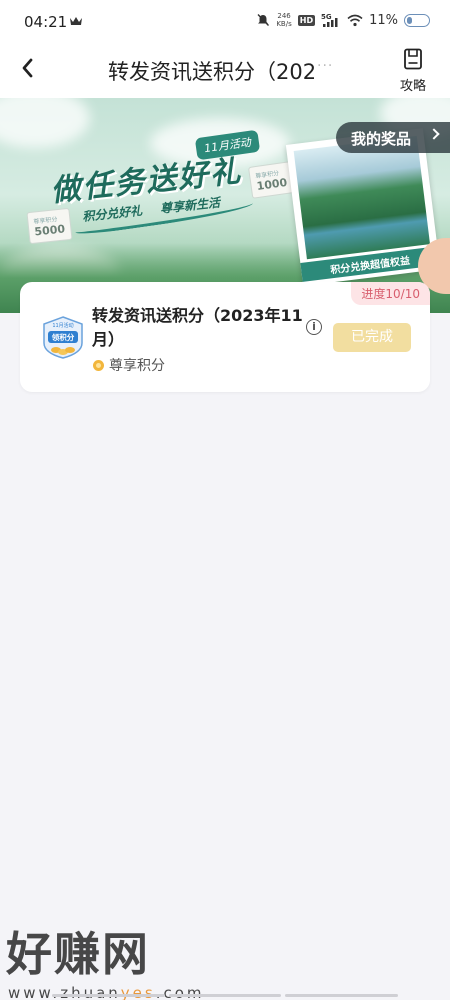 This screenshot has height=1000, width=450. What do you see at coordinates (413, 71) in the screenshot?
I see `guide-button: 攻略` at bounding box center [413, 71].